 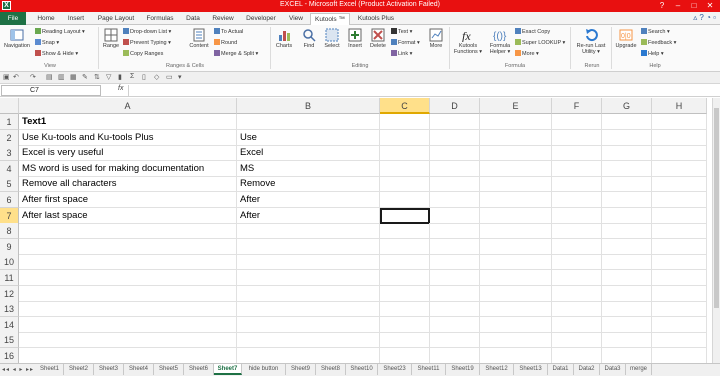 What do you see at coordinates (120, 77) in the screenshot?
I see `chart-icon: ▮` at bounding box center [120, 77].